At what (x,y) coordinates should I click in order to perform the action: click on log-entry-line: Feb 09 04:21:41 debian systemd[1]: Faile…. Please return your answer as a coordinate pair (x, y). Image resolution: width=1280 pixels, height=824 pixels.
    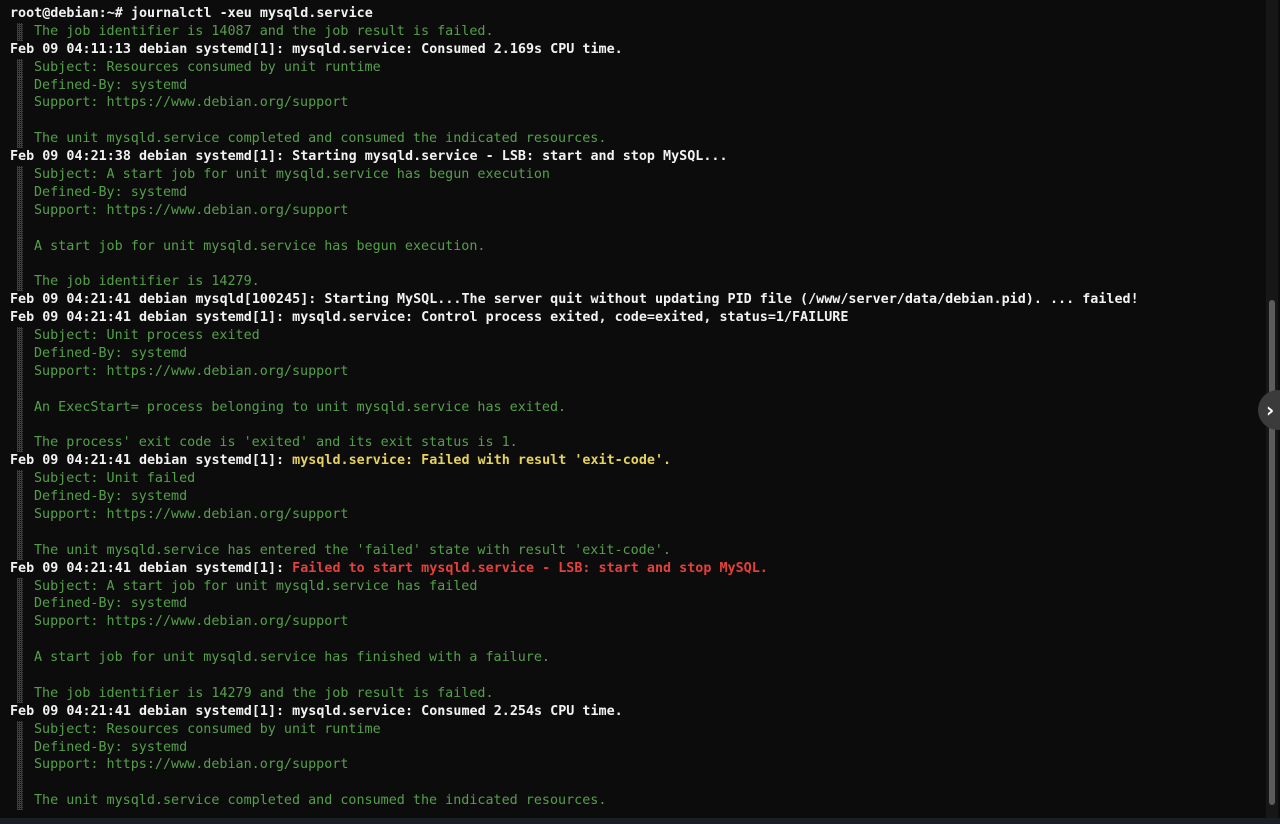
    Looking at the image, I should click on (638, 569).